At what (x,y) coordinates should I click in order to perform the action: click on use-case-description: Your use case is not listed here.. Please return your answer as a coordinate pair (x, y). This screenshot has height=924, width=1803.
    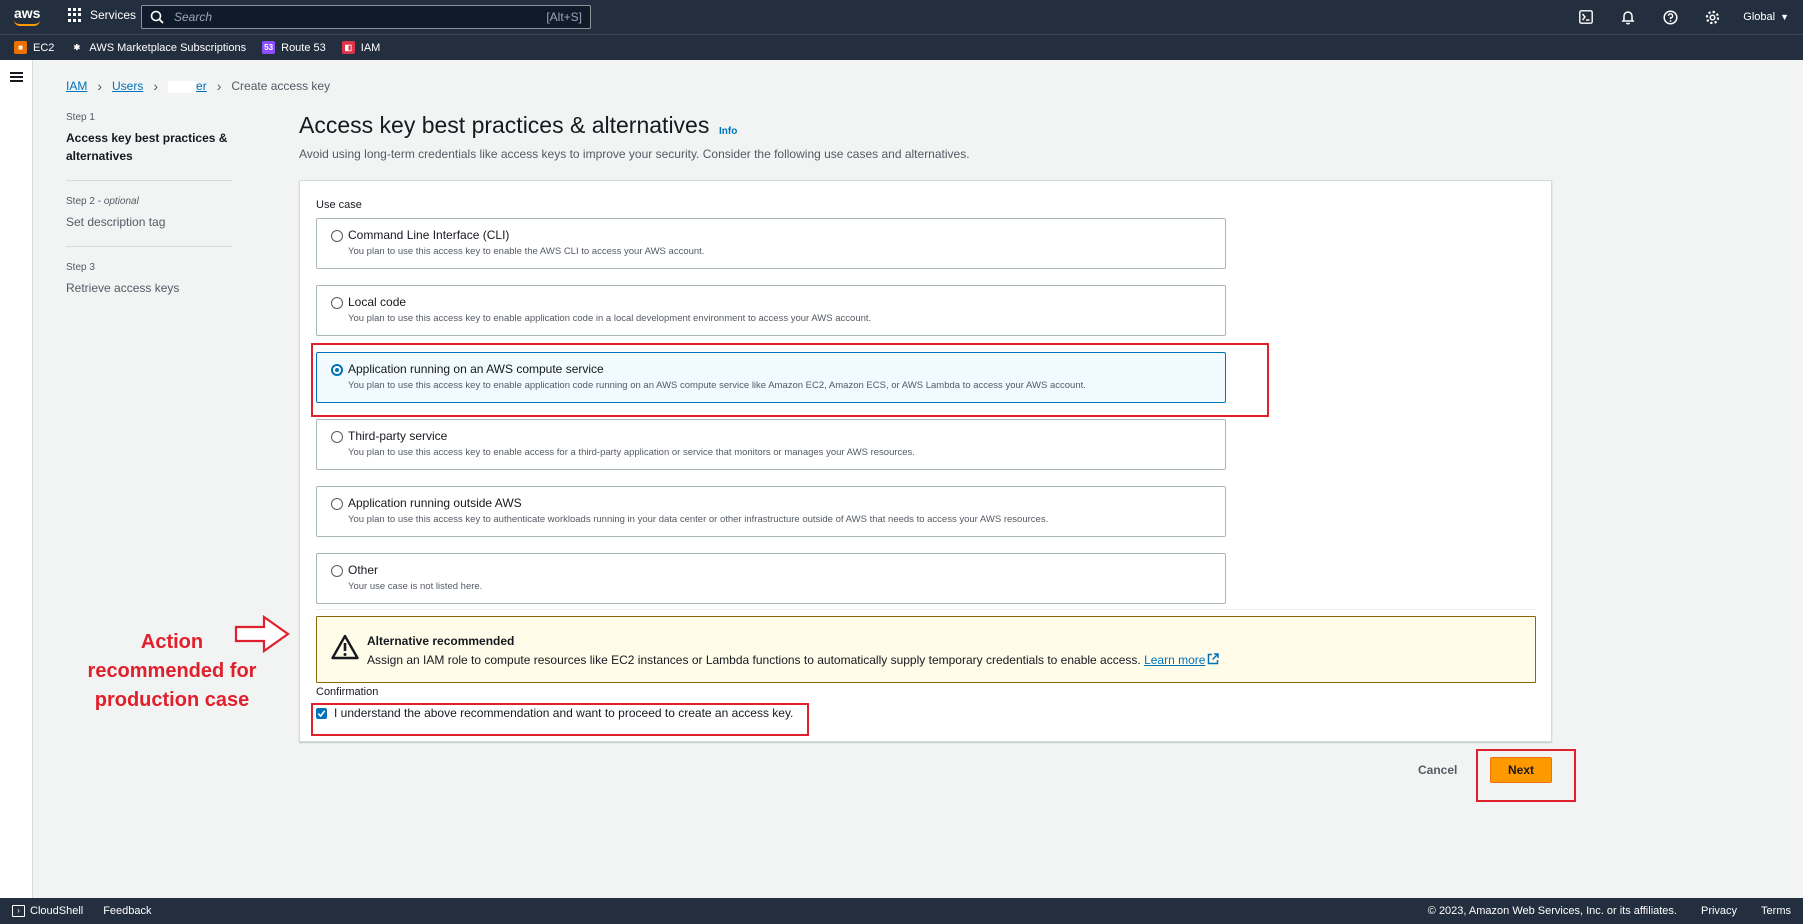
    Looking at the image, I should click on (415, 586).